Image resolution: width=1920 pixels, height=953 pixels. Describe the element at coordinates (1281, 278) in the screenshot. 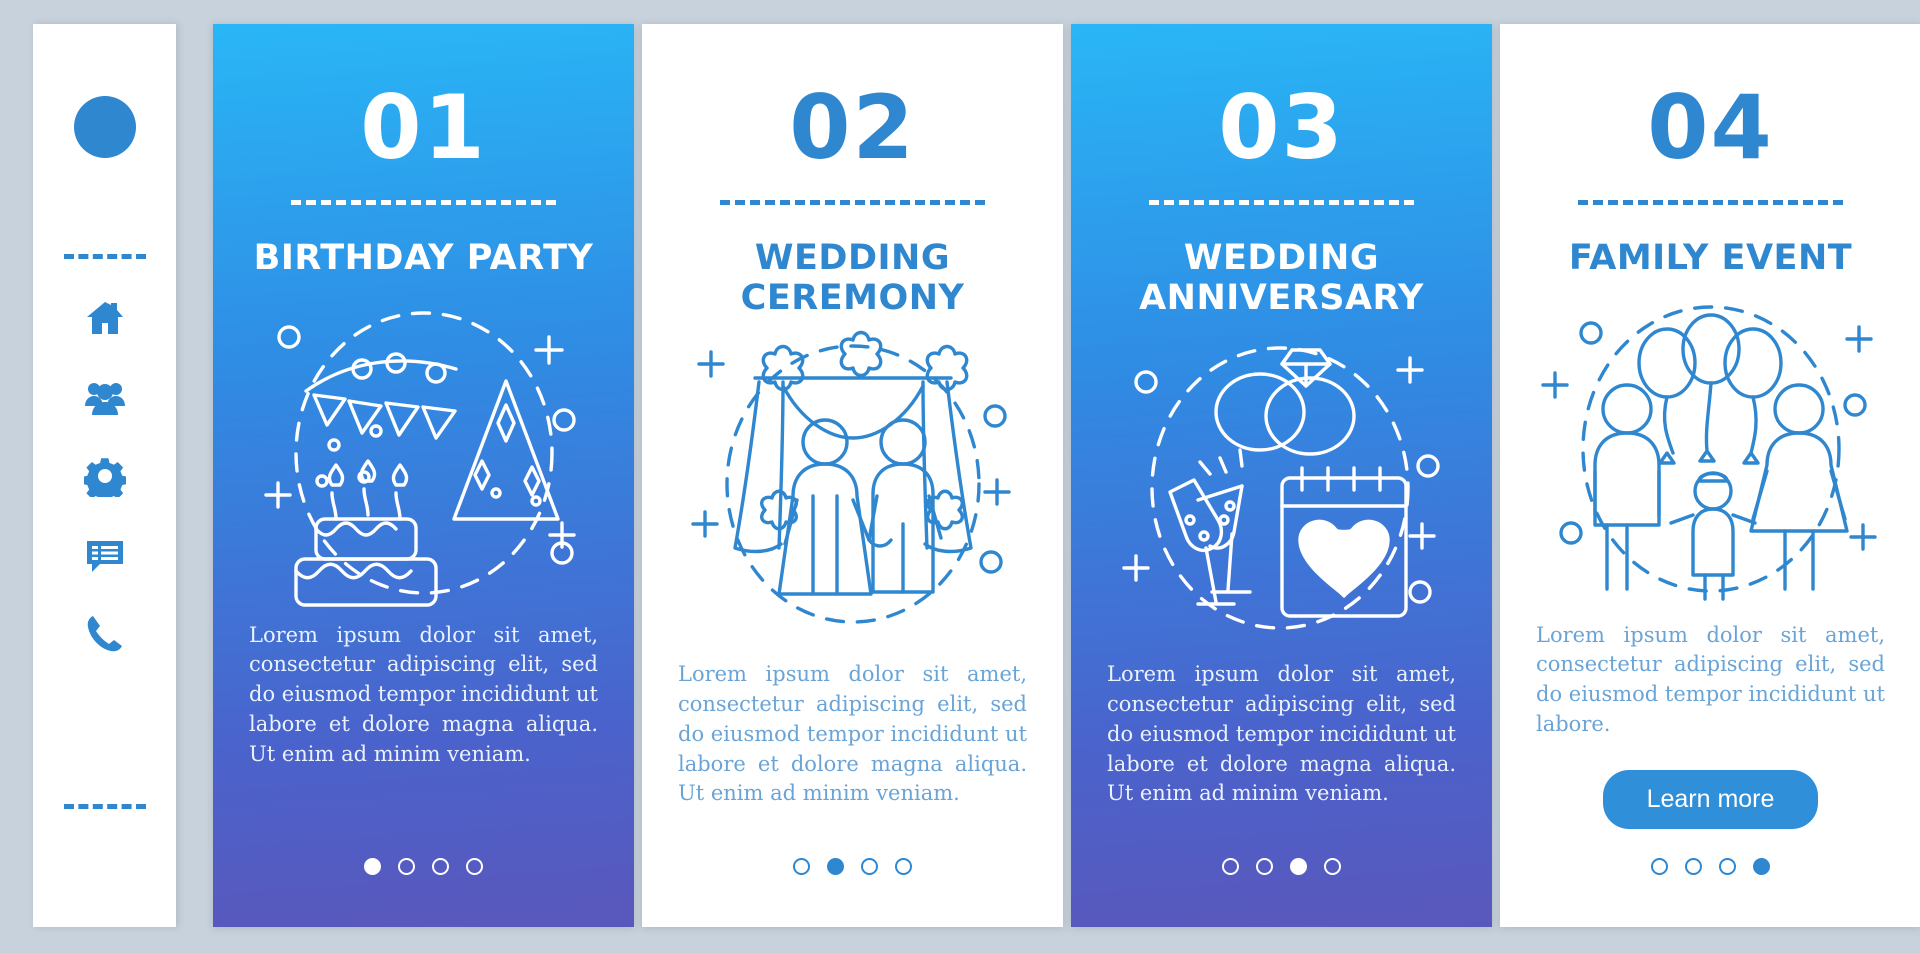

I see `card-title: WEDDING ANNIVERSARY` at that location.